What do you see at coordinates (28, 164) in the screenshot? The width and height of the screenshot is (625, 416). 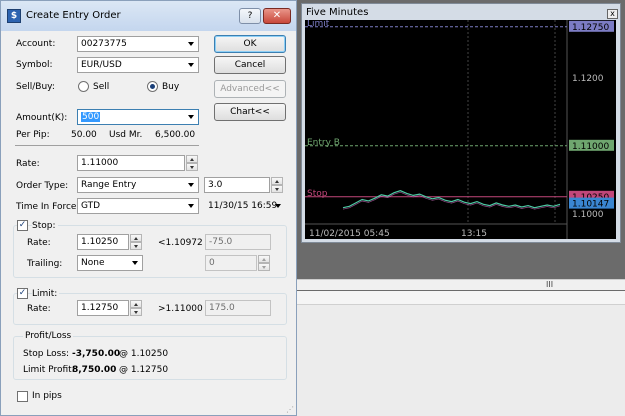 I see `rate-label: Rate:` at bounding box center [28, 164].